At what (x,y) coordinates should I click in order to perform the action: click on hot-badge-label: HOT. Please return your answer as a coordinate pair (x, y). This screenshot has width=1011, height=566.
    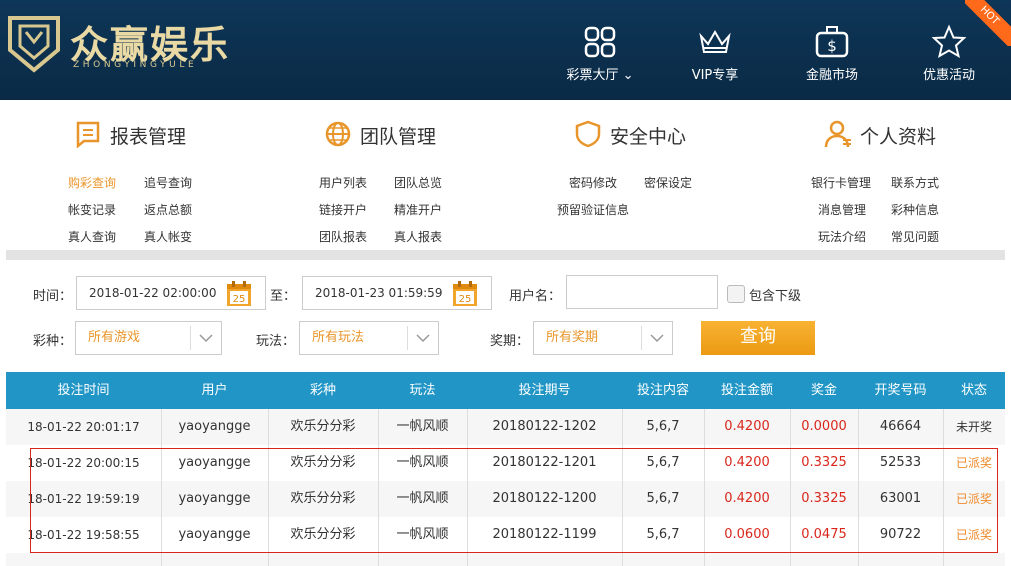
    Looking at the image, I should click on (988, 23).